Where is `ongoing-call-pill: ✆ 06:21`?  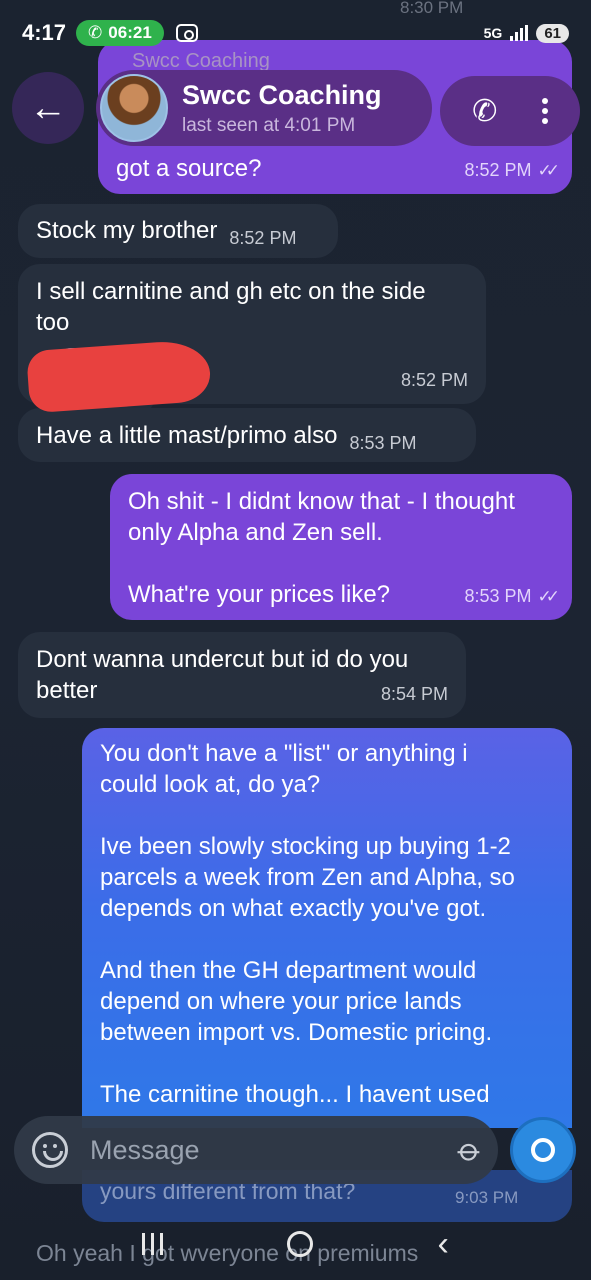
ongoing-call-pill: ✆ 06:21 is located at coordinates (120, 33).